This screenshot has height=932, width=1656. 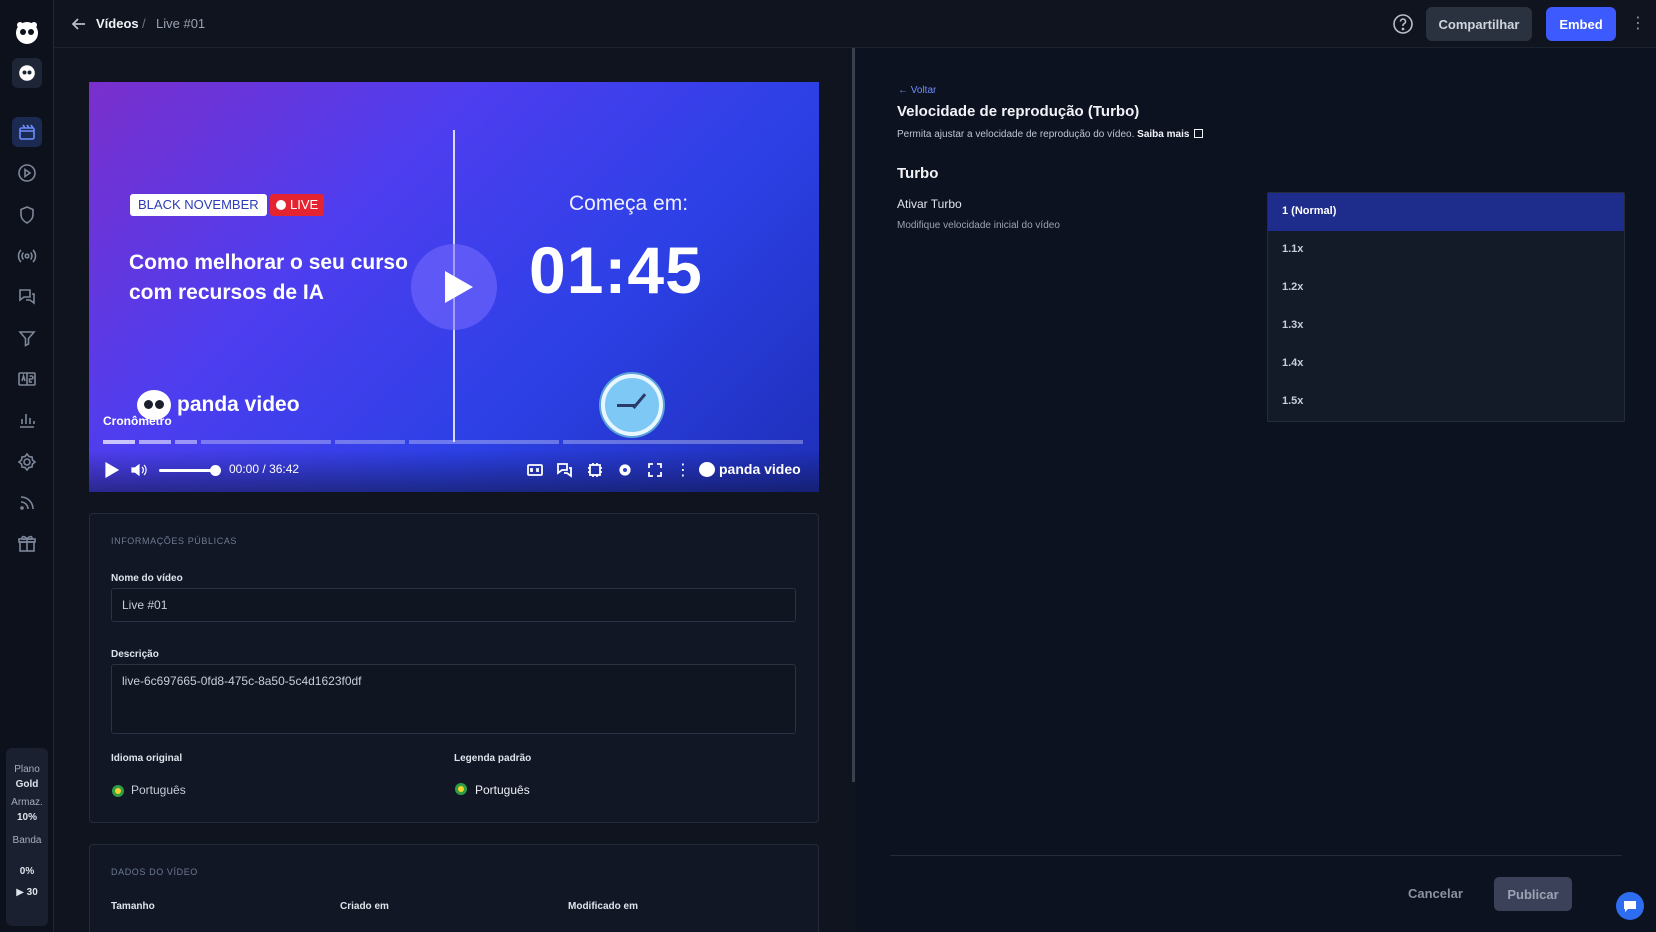 What do you see at coordinates (139, 470) in the screenshot?
I see `volume-icon` at bounding box center [139, 470].